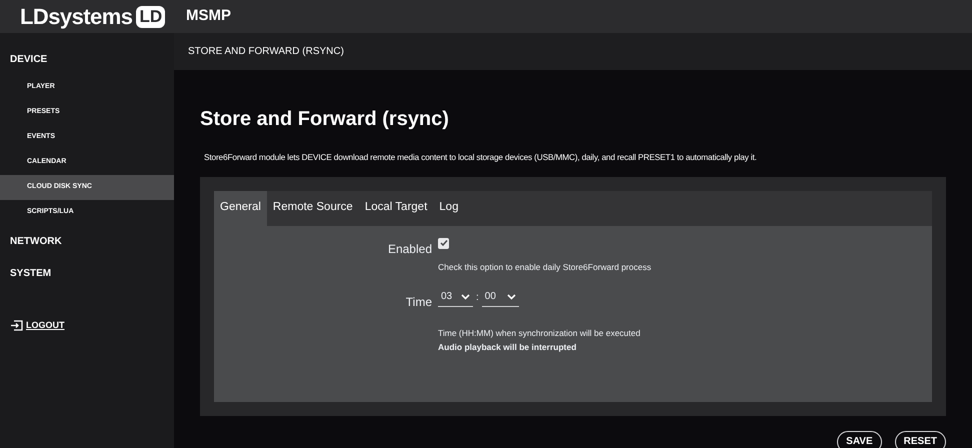  Describe the element at coordinates (539, 333) in the screenshot. I see `help-text: Time (HH:MM) when synchronization will be executed` at that location.